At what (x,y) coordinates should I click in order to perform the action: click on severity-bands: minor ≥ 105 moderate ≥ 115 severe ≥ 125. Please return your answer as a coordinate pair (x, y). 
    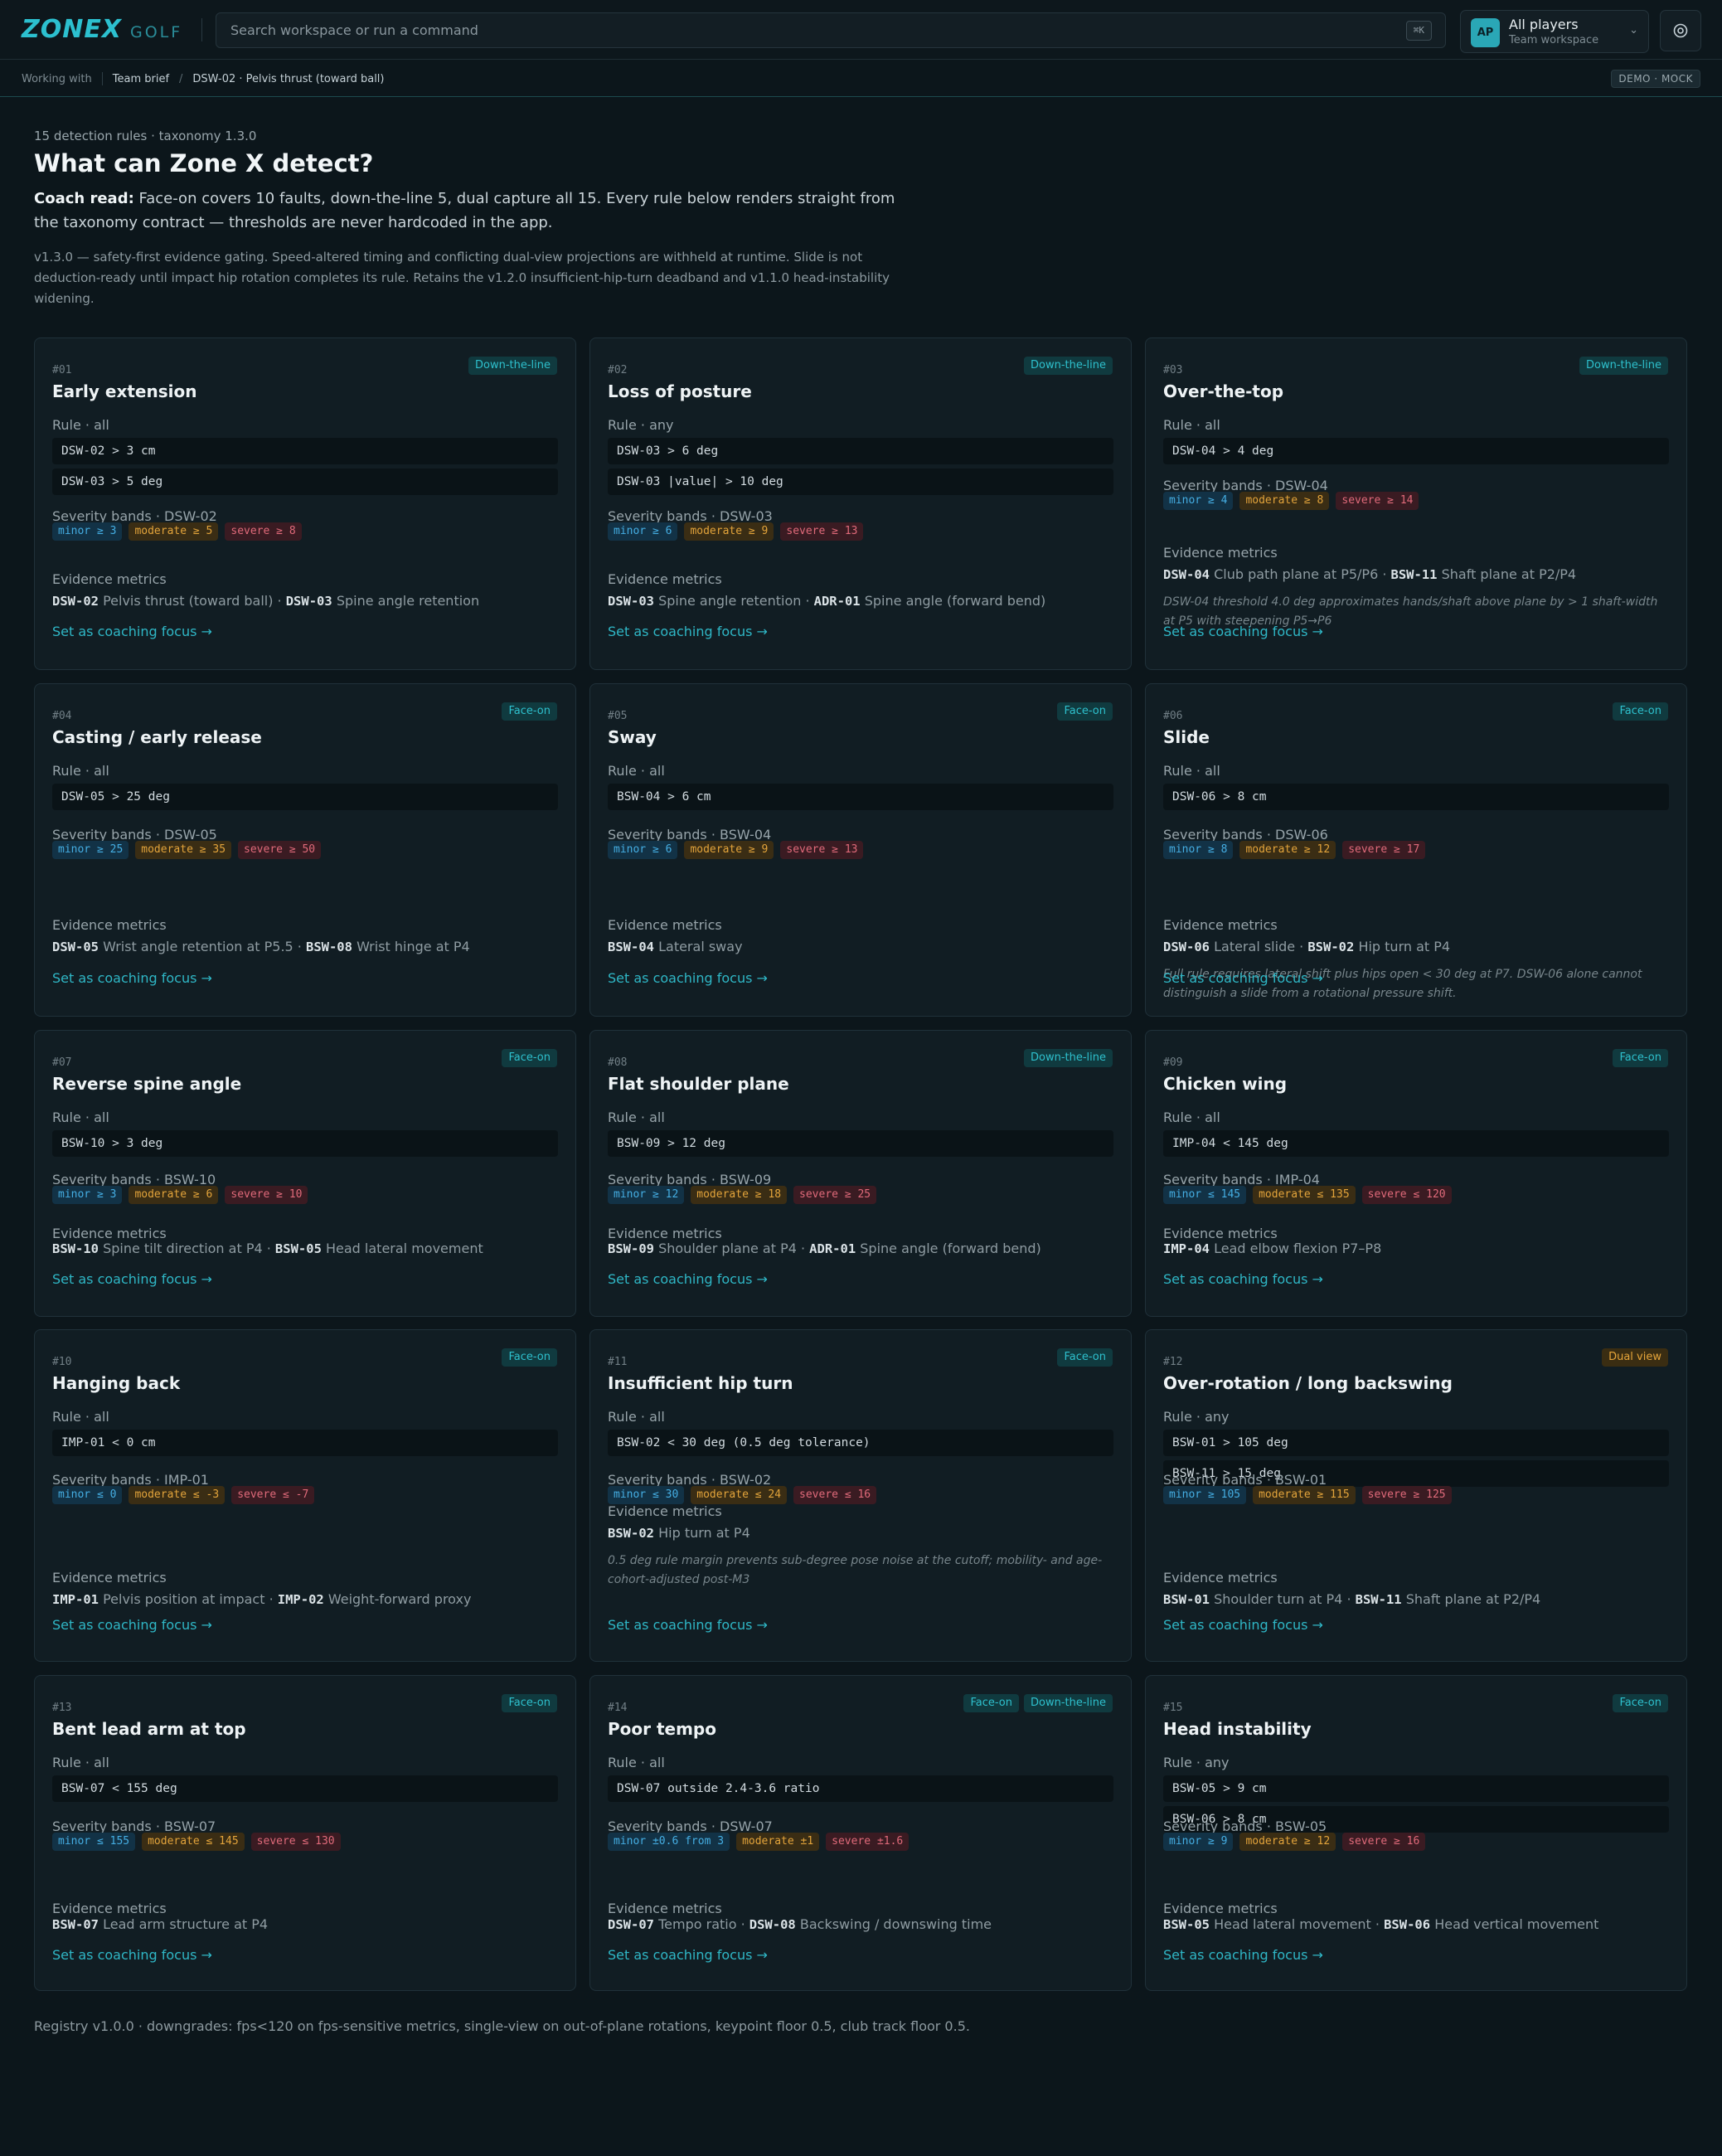
    Looking at the image, I should click on (1307, 1495).